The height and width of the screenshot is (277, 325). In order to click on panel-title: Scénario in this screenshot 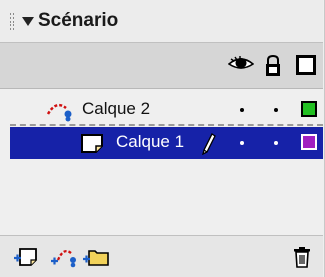, I will do `click(78, 20)`.